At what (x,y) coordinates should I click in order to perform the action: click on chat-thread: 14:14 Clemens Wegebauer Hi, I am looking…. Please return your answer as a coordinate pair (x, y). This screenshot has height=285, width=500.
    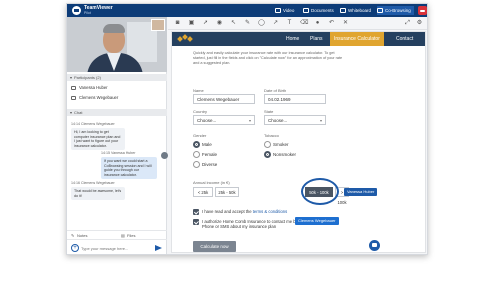
    Looking at the image, I should click on (117, 175).